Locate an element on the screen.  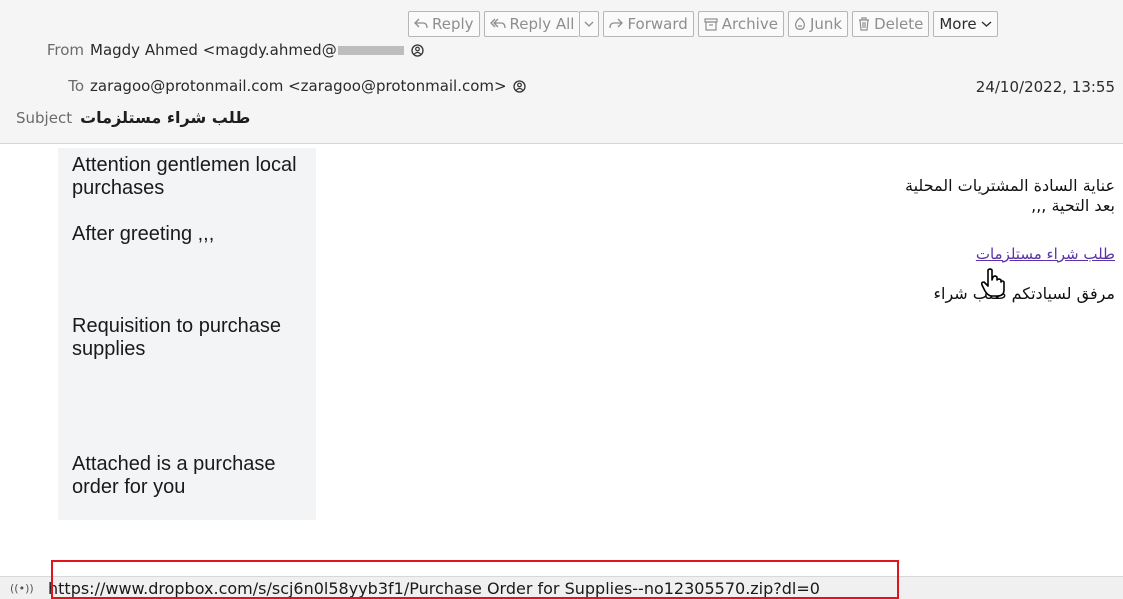
malicious-link: طلب شراء مستلزمات is located at coordinates (1045, 254).